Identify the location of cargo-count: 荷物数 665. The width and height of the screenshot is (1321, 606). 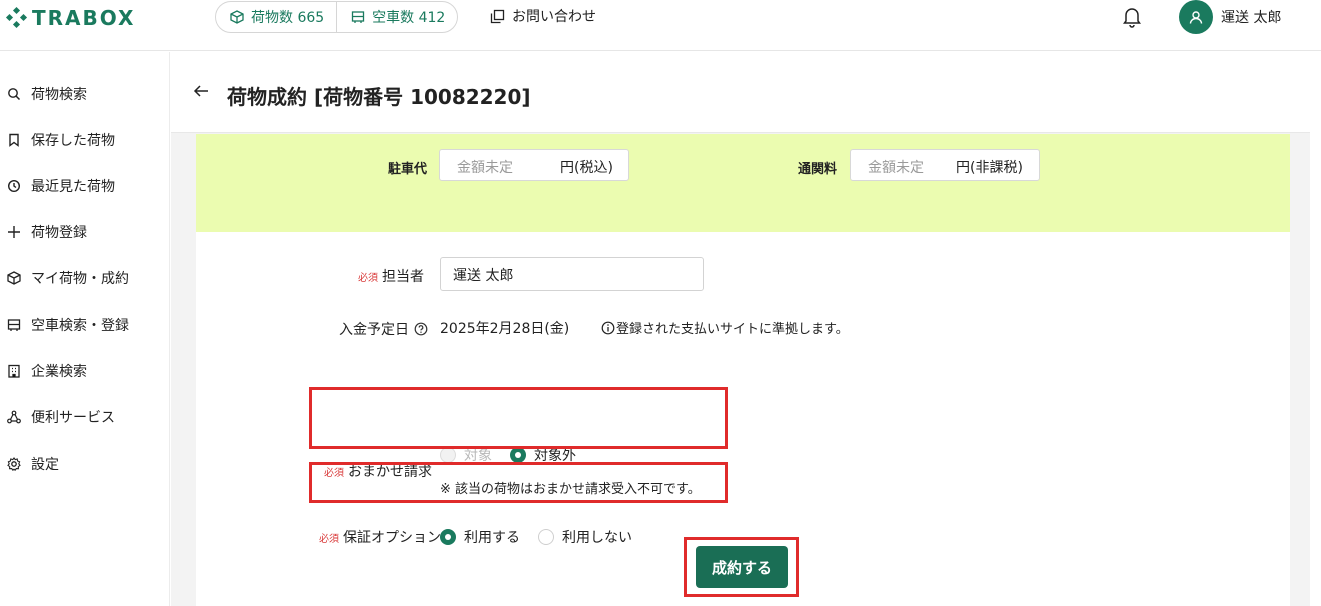
(276, 17).